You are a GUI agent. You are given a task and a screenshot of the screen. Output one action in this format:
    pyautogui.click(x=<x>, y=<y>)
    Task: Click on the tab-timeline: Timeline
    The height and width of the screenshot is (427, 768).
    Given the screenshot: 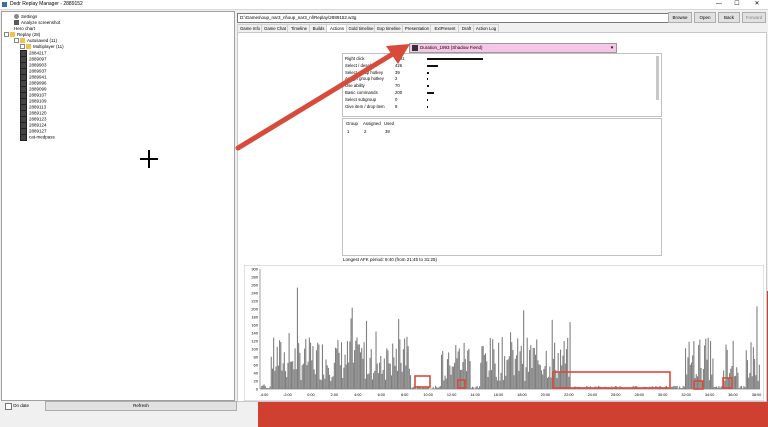 What is the action you would take?
    pyautogui.click(x=299, y=28)
    